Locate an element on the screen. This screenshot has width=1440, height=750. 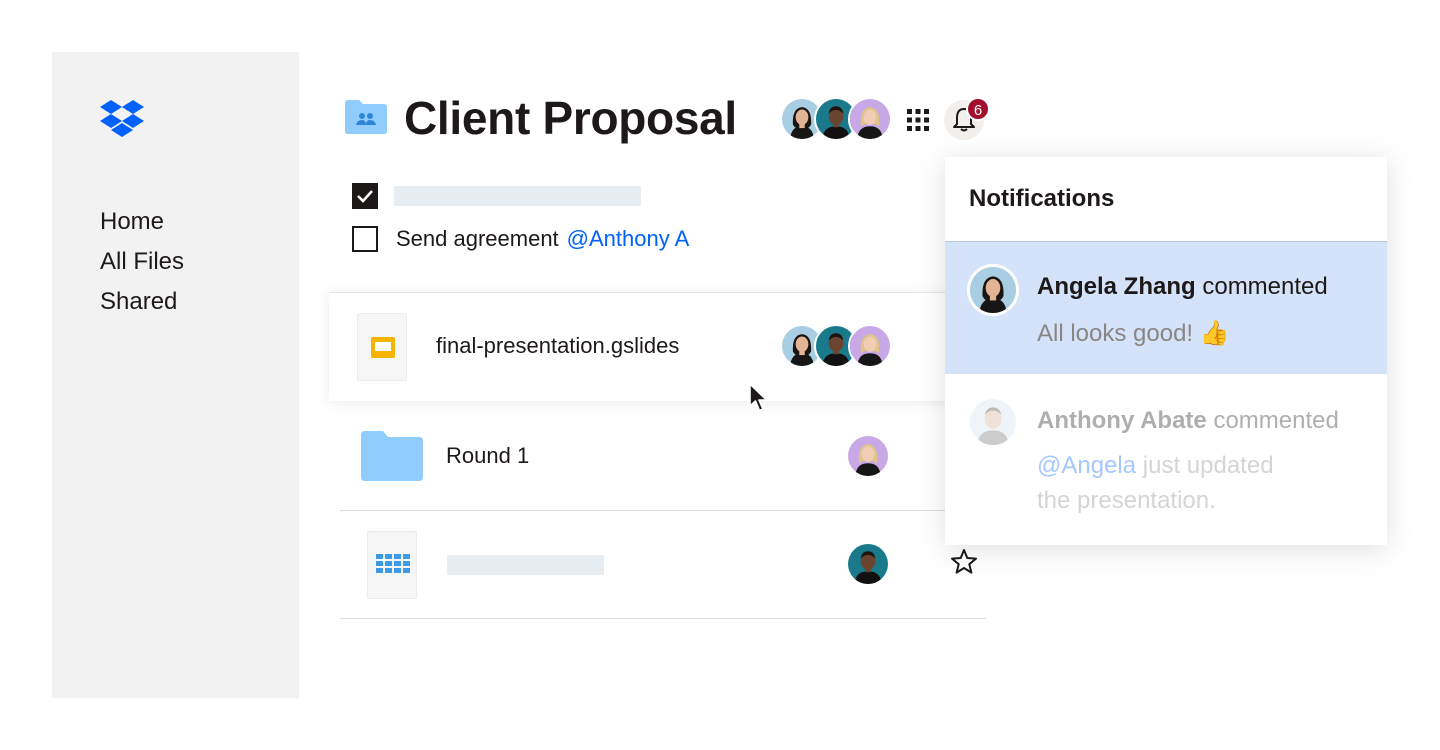
grid-icon is located at coordinates (918, 120).